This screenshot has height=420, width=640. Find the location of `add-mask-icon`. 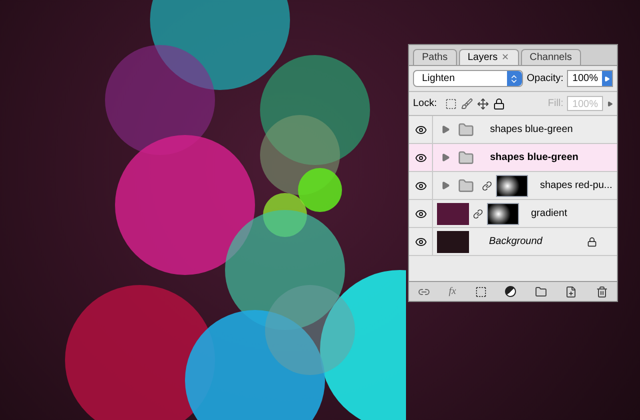

add-mask-icon is located at coordinates (480, 292).